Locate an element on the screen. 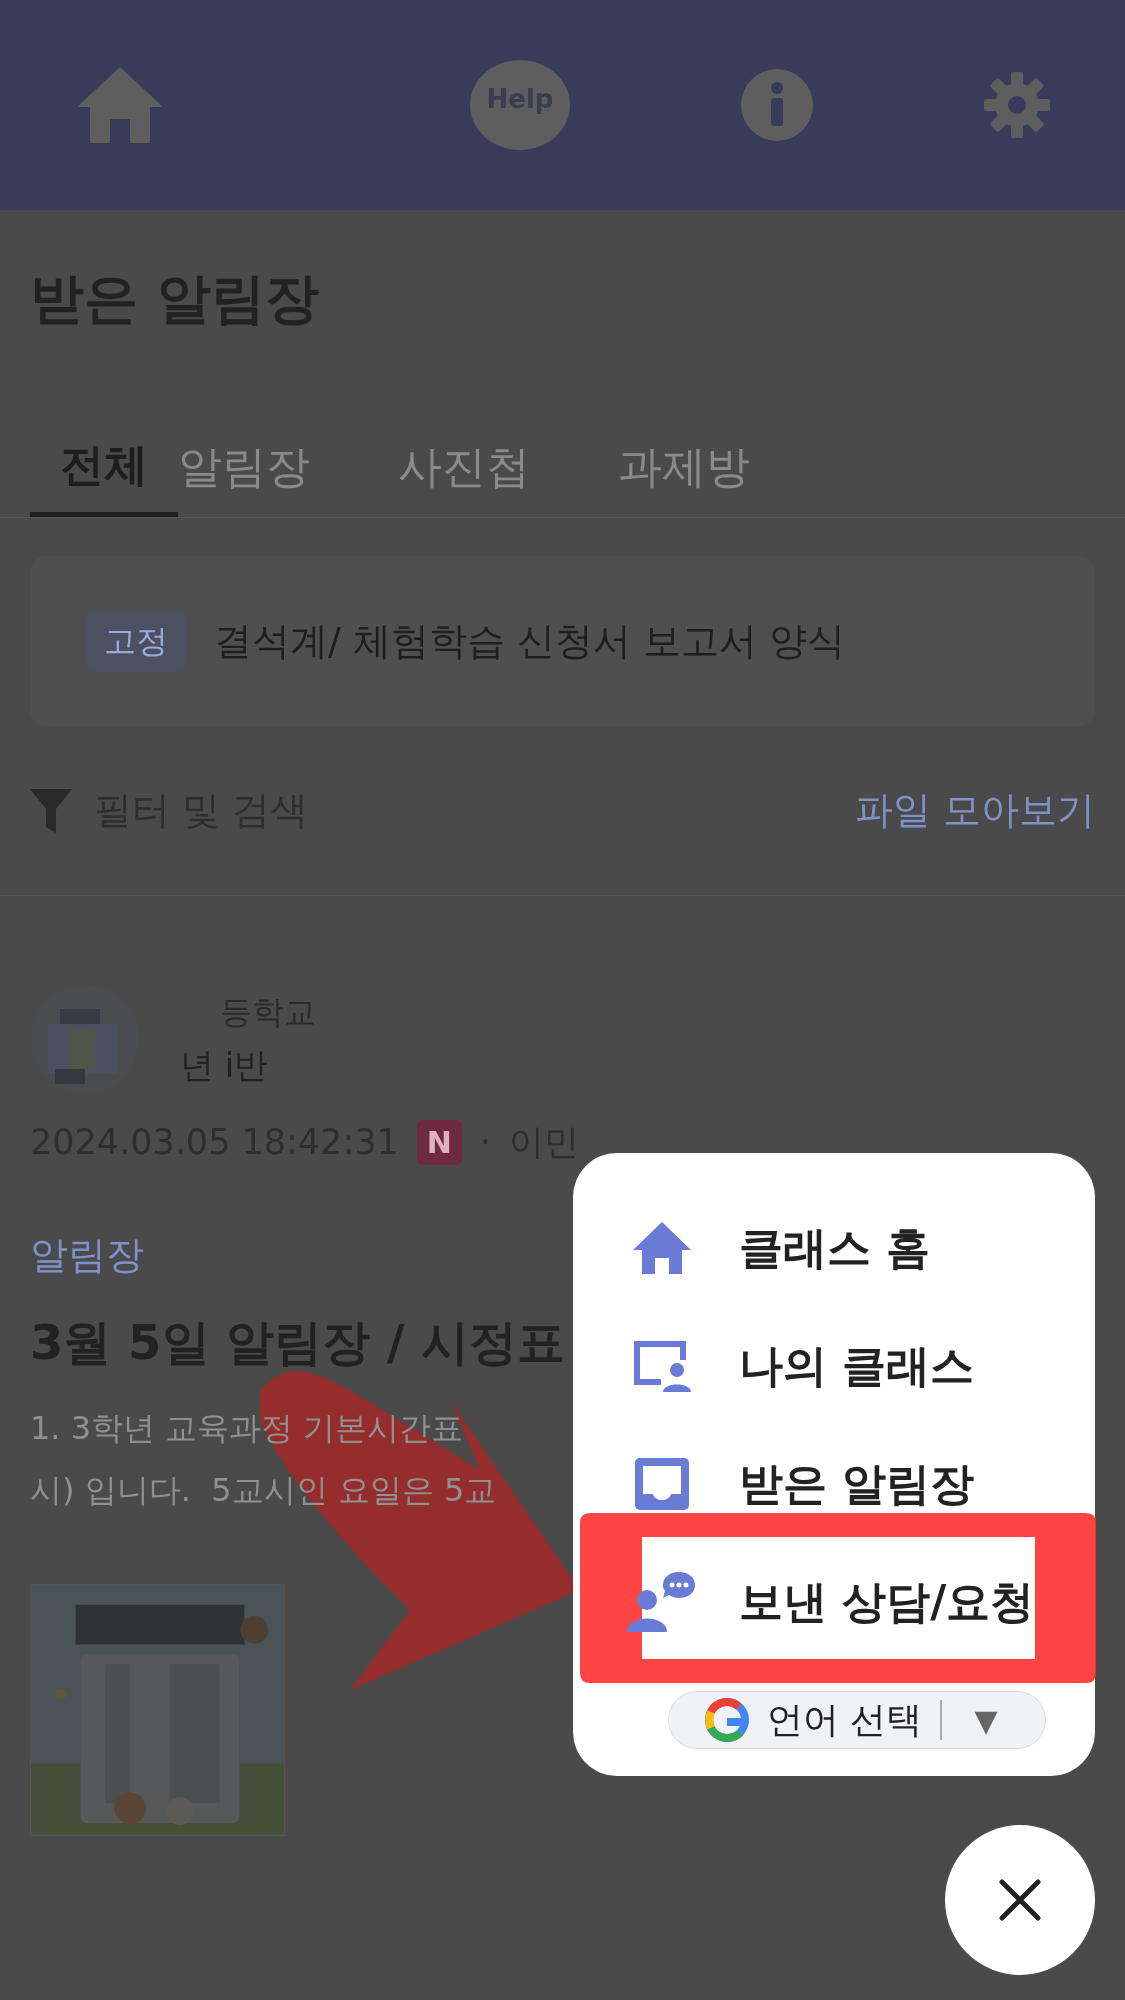  files-link: 파일 모아보기 is located at coordinates (974, 810).